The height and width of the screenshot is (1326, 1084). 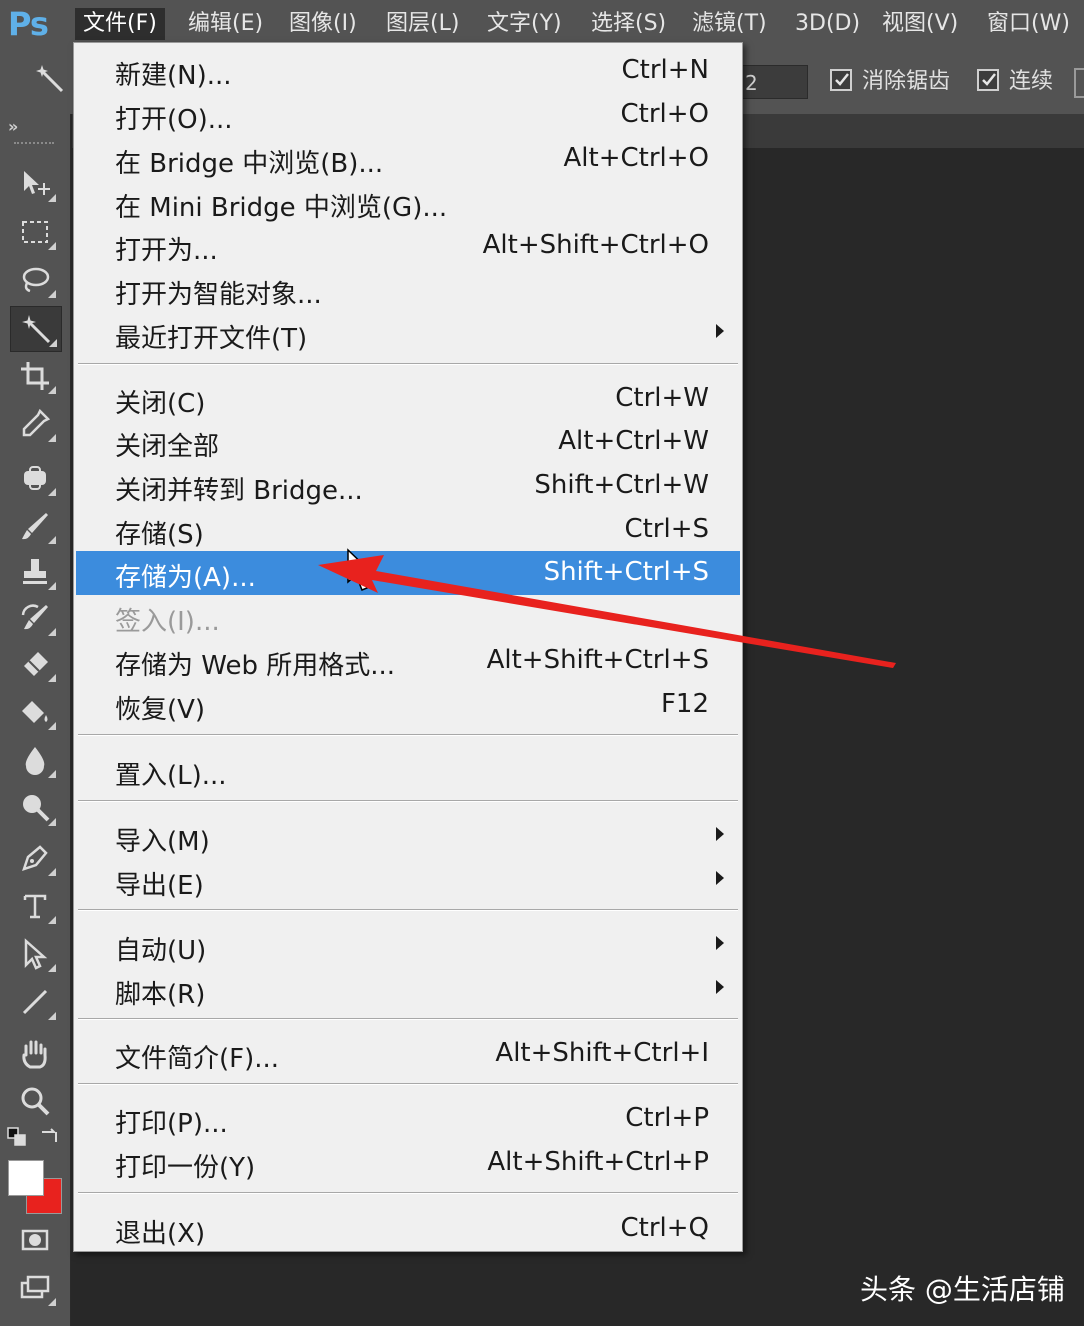 What do you see at coordinates (408, 1119) in the screenshot?
I see `menu-item-print: 打印(P)... Ctrl+P` at bounding box center [408, 1119].